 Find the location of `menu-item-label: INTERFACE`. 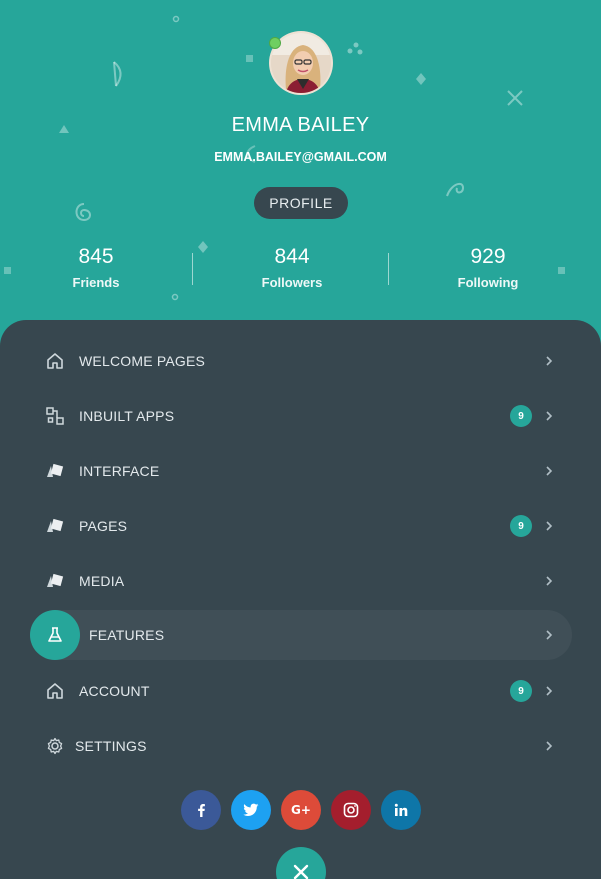

menu-item-label: INTERFACE is located at coordinates (119, 471).